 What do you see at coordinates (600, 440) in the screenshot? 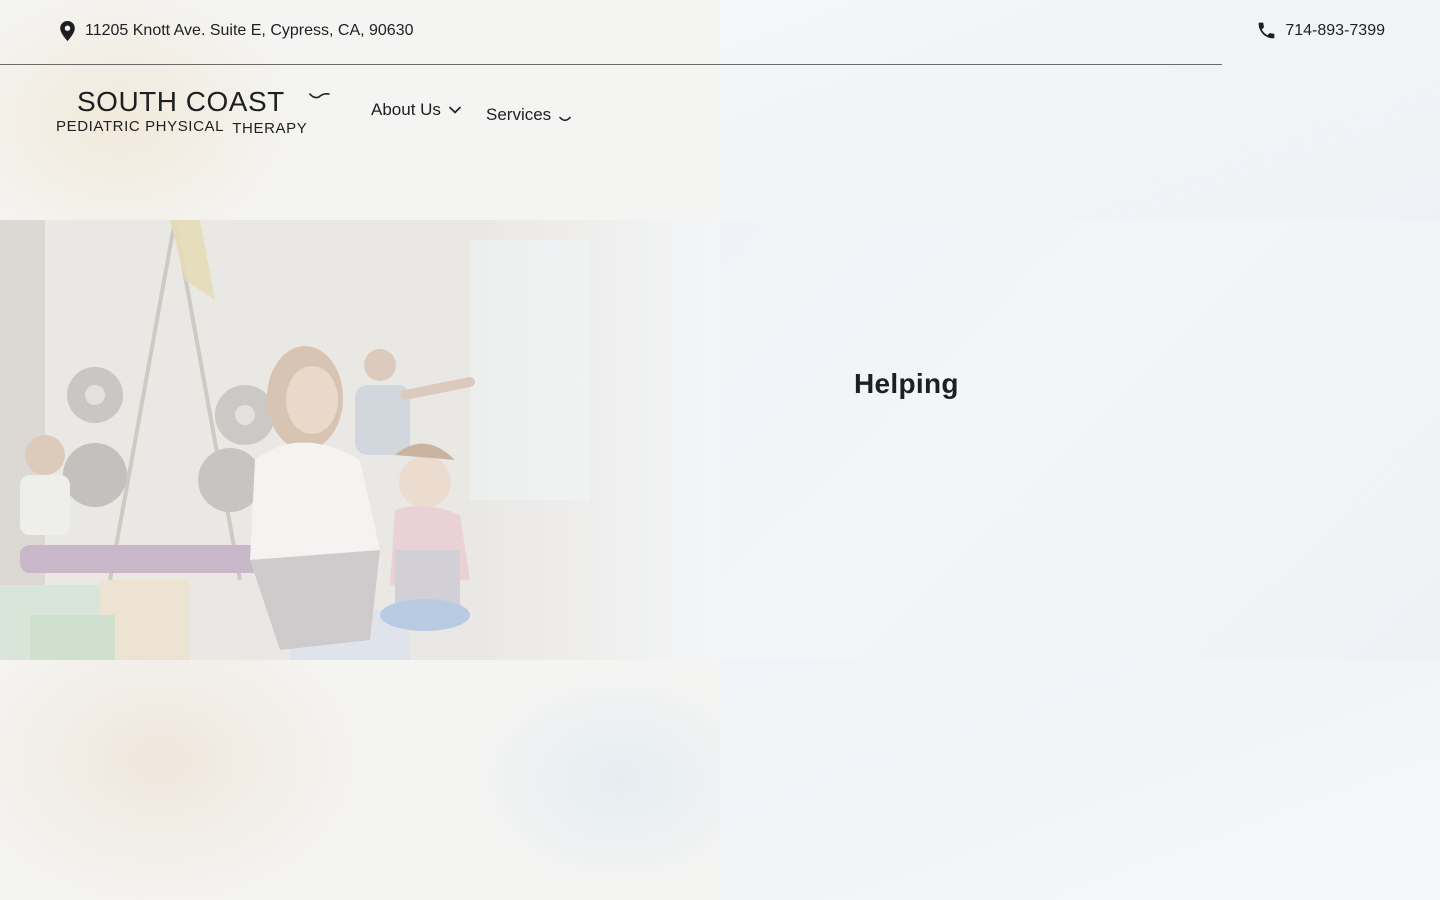
I see `hero-image-fade` at bounding box center [600, 440].